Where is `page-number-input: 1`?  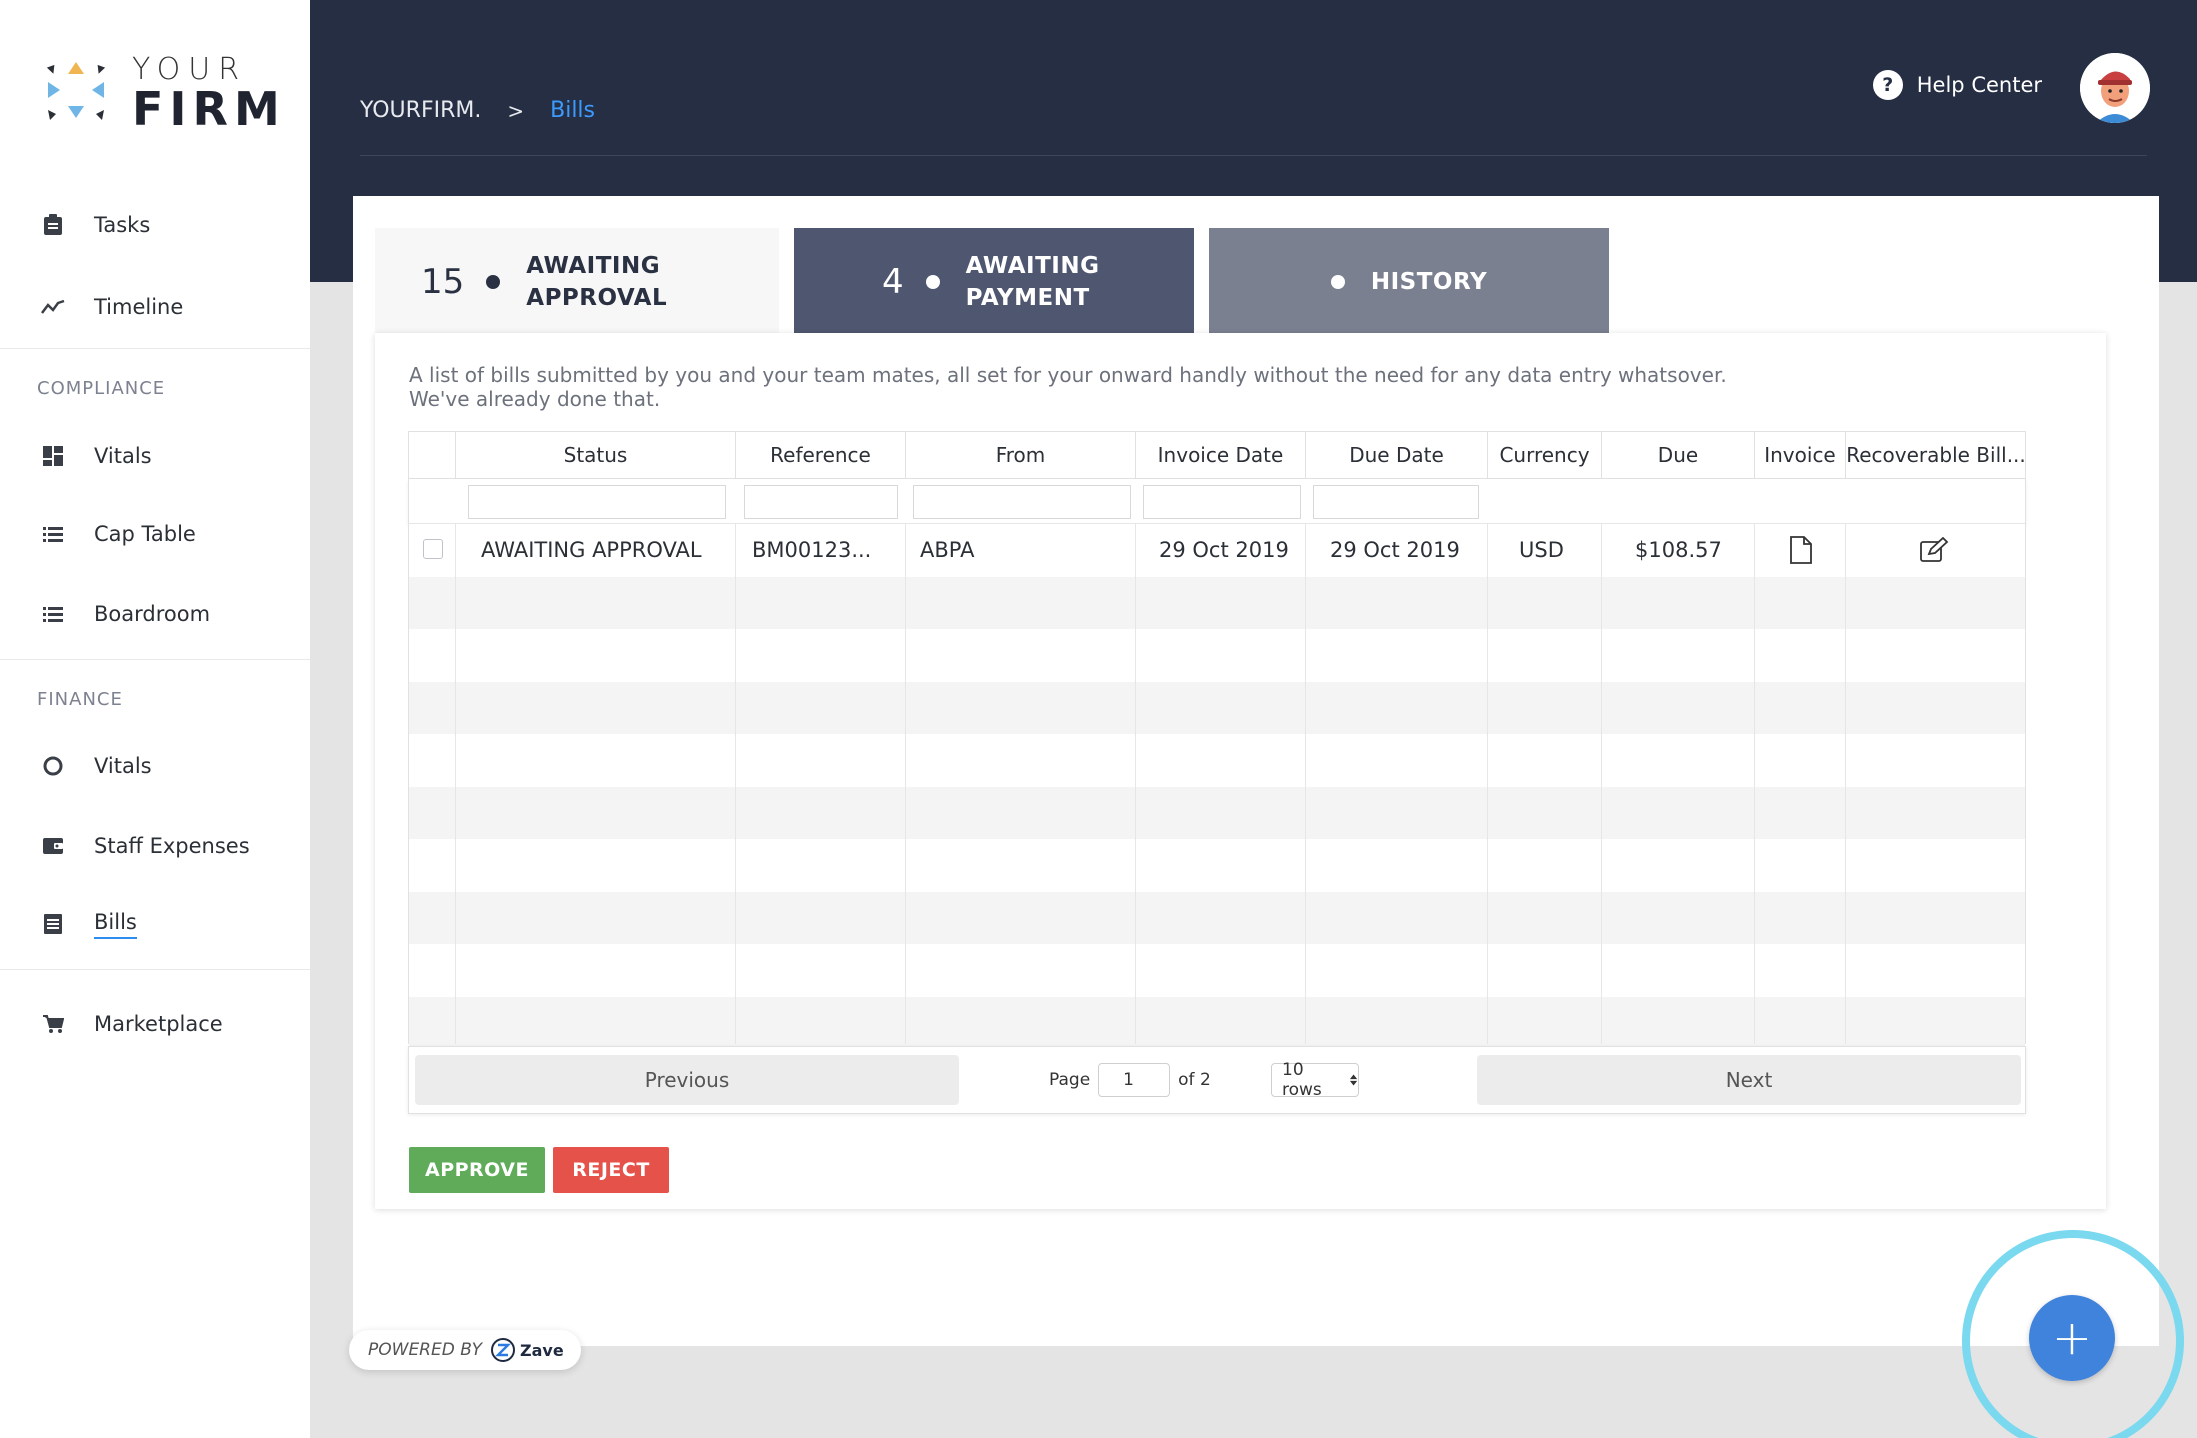 page-number-input: 1 is located at coordinates (1134, 1080).